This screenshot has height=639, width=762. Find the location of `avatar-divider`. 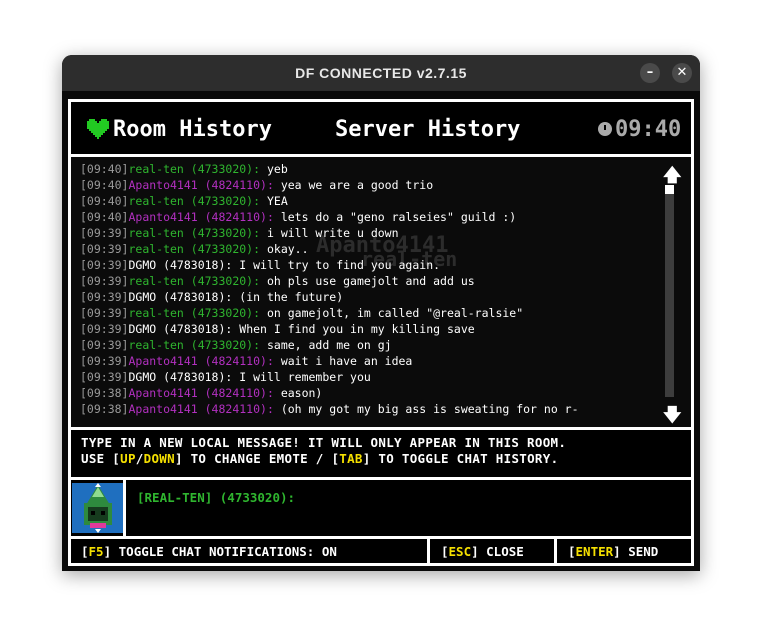

avatar-divider is located at coordinates (124, 508).